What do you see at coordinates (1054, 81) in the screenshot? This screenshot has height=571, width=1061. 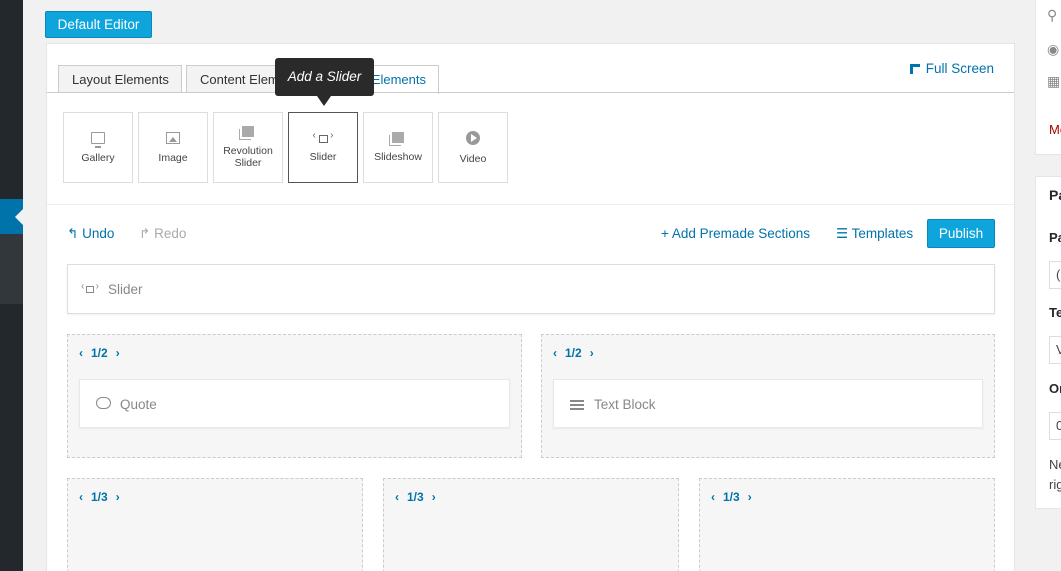 I see `calendar-icon: ▦` at bounding box center [1054, 81].